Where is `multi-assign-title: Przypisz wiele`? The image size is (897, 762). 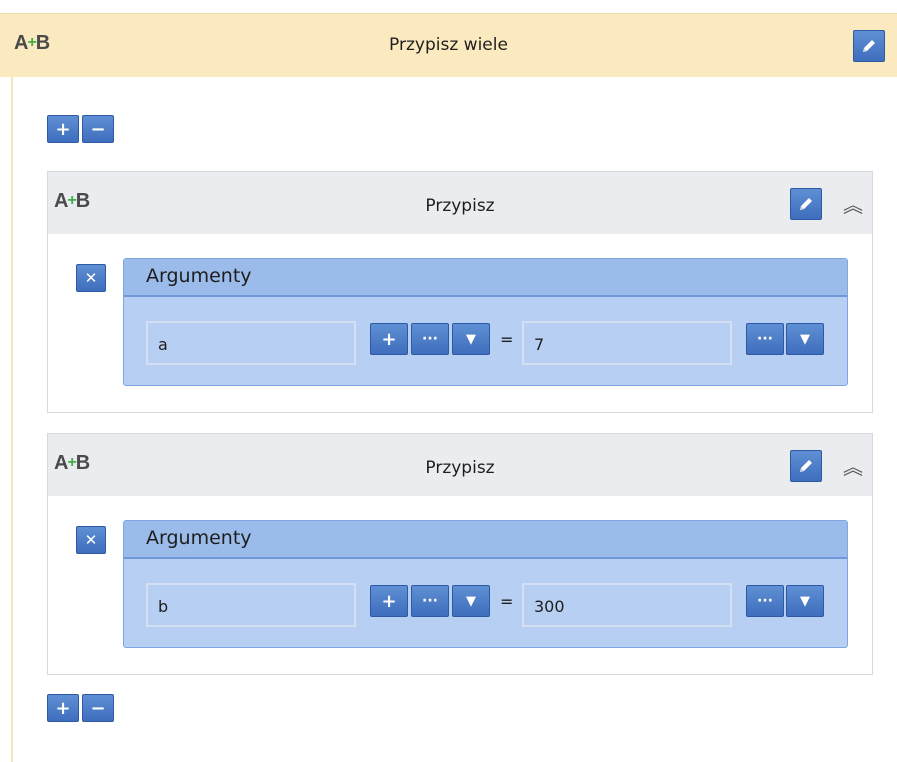
multi-assign-title: Przypisz wiele is located at coordinates (448, 45).